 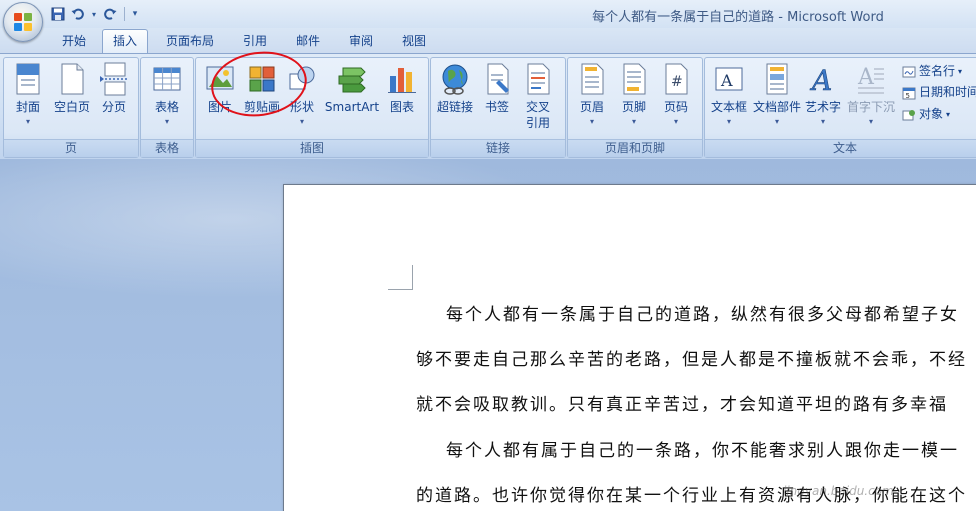 What do you see at coordinates (909, 115) in the screenshot?
I see `object-icon` at bounding box center [909, 115].